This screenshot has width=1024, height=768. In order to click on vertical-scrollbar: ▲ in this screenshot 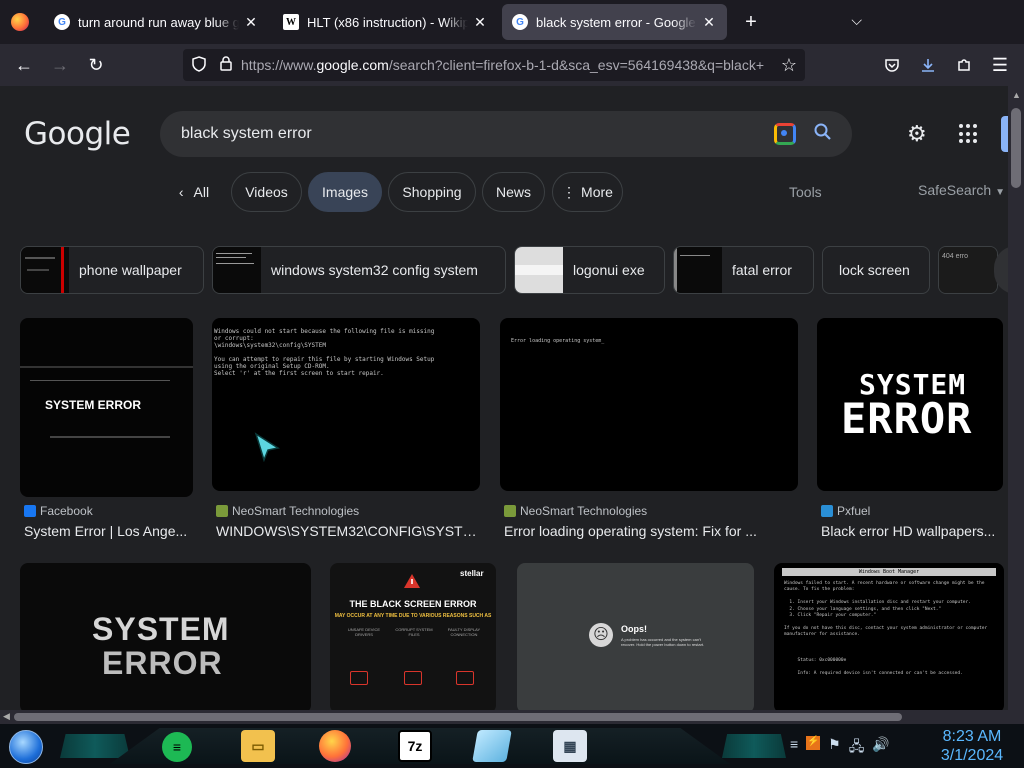, I will do `click(1016, 398)`.